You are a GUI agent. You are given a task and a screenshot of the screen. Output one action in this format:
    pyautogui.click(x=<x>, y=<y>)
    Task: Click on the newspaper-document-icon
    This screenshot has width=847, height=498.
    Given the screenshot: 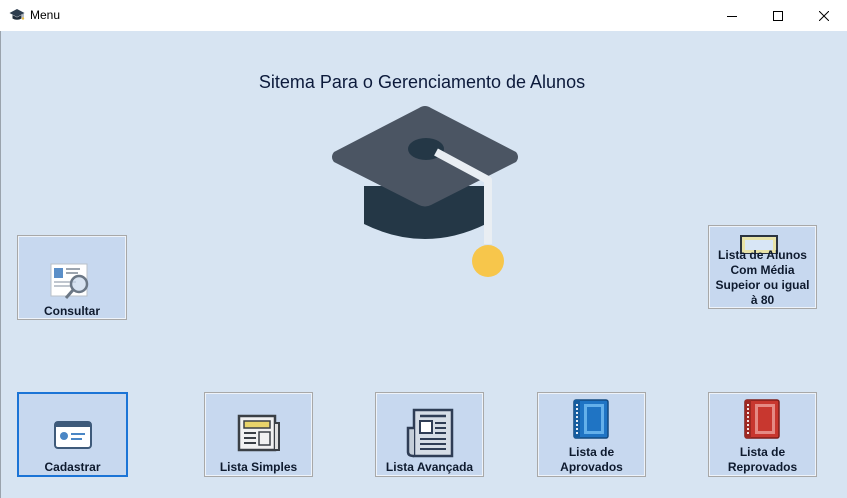 What is the action you would take?
    pyautogui.click(x=430, y=433)
    